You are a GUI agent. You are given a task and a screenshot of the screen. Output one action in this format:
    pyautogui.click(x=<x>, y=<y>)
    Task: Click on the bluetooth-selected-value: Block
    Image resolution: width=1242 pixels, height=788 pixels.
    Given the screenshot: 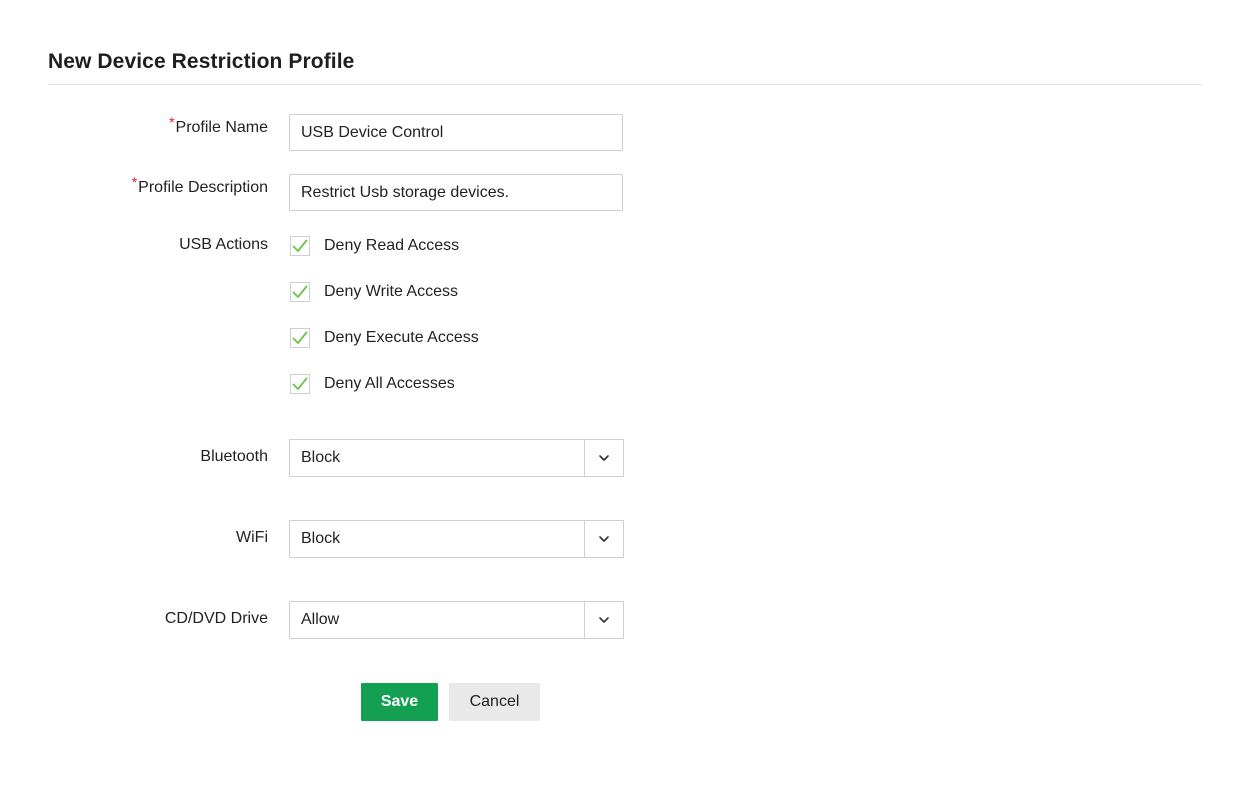 What is the action you would take?
    pyautogui.click(x=321, y=457)
    